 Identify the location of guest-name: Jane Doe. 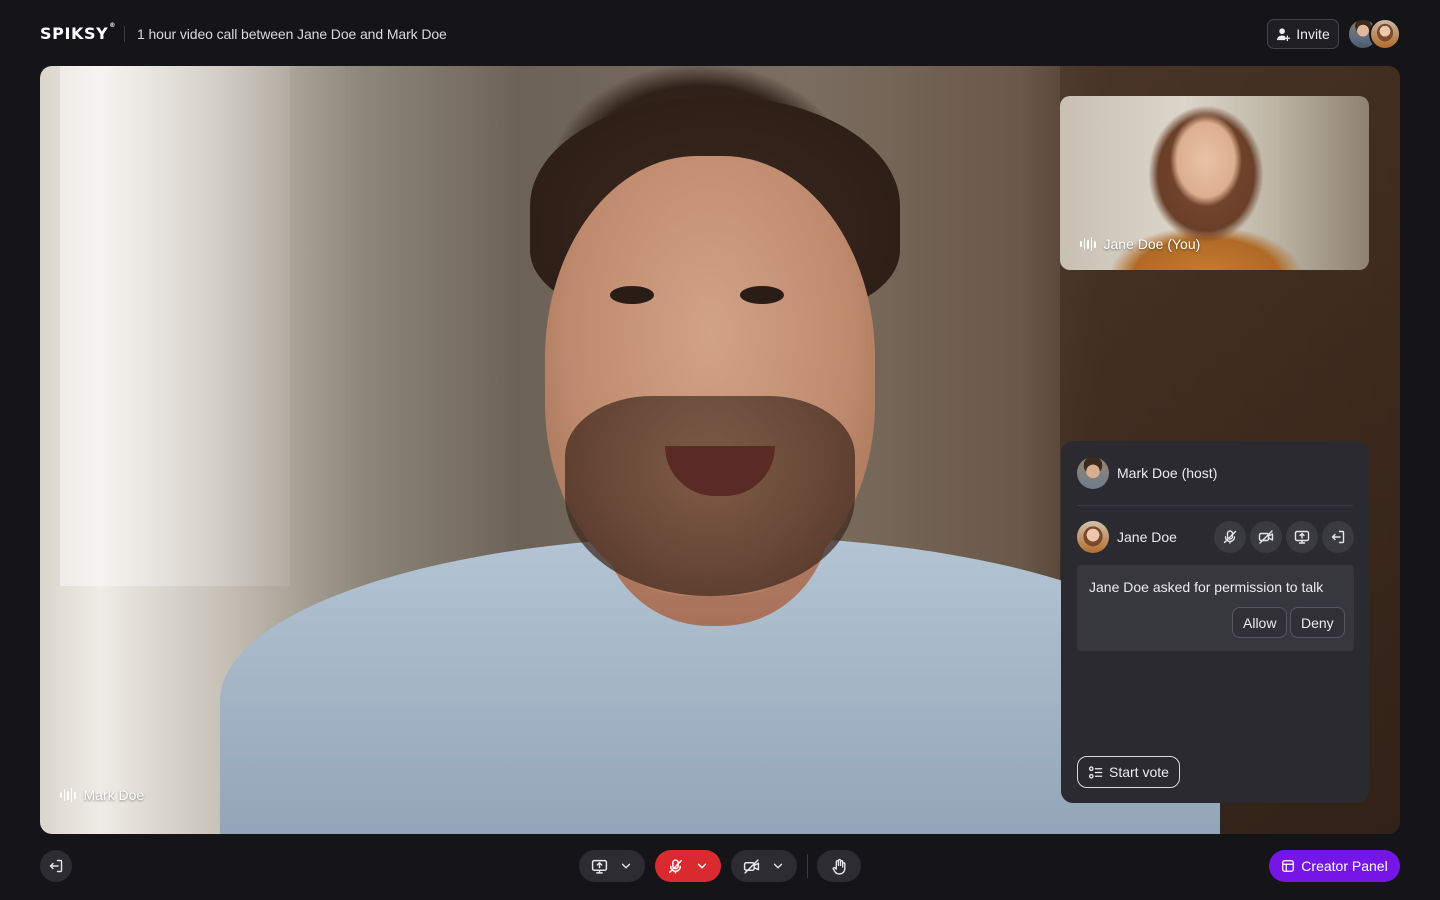
(1147, 537).